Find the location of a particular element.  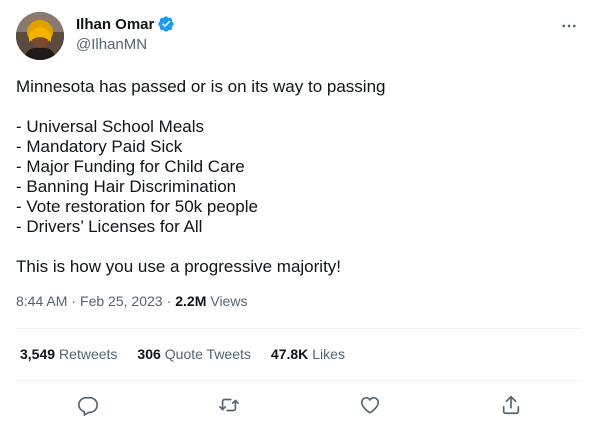

likes-count: 47.8K is located at coordinates (289, 354).